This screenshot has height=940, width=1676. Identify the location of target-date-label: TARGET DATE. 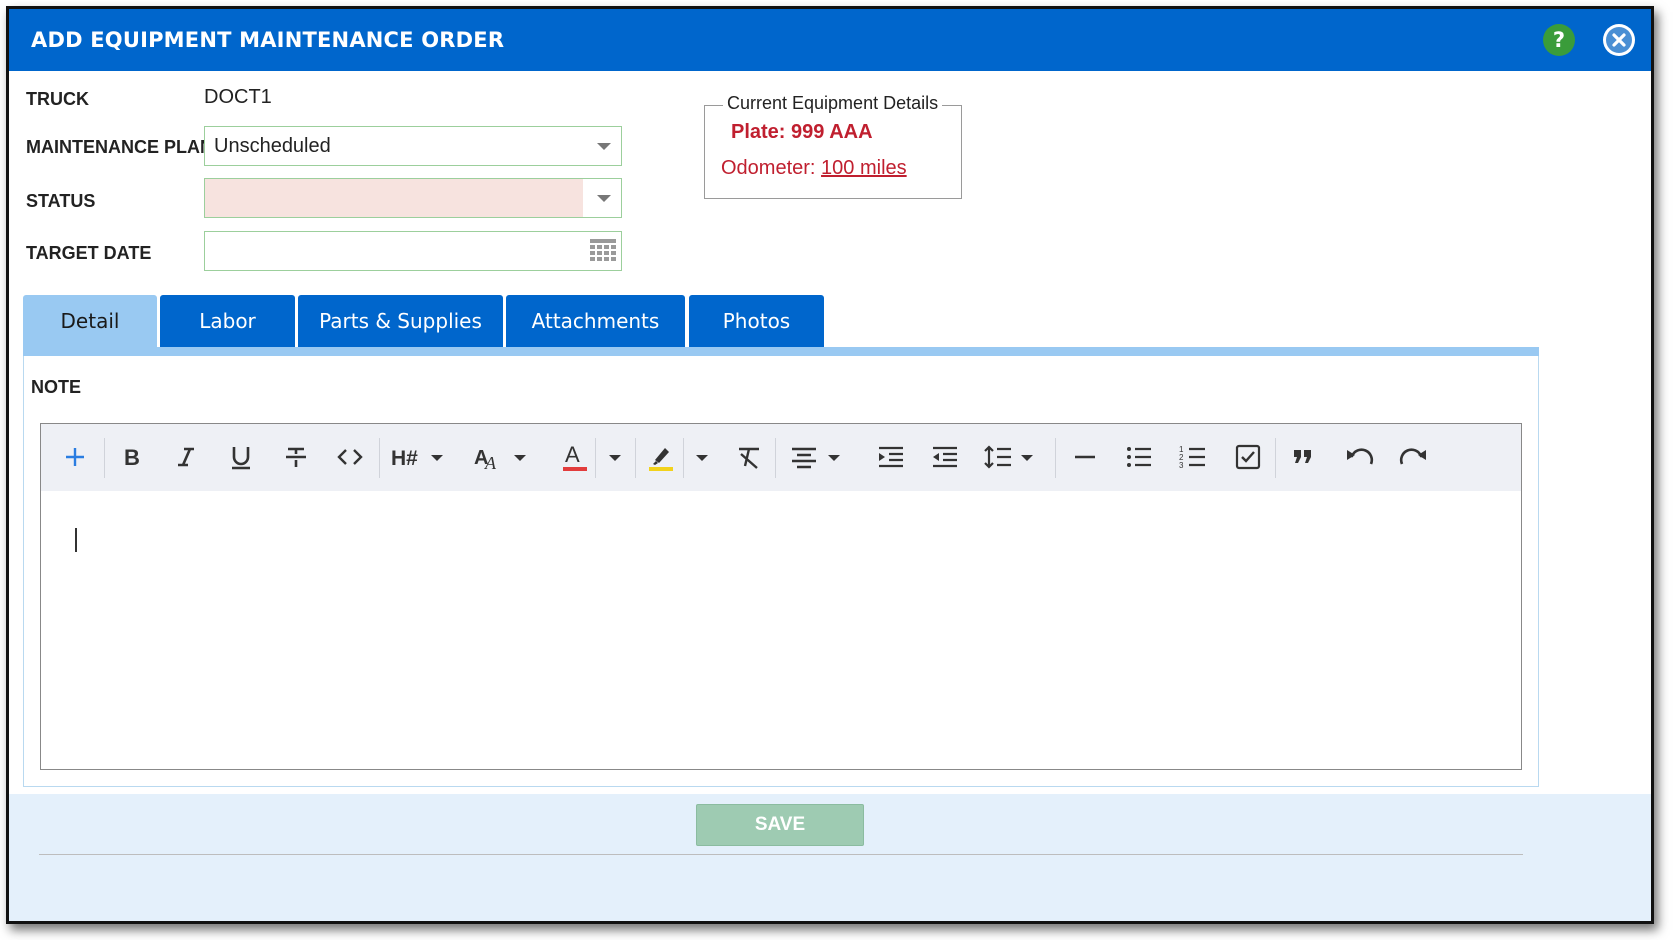
(89, 253).